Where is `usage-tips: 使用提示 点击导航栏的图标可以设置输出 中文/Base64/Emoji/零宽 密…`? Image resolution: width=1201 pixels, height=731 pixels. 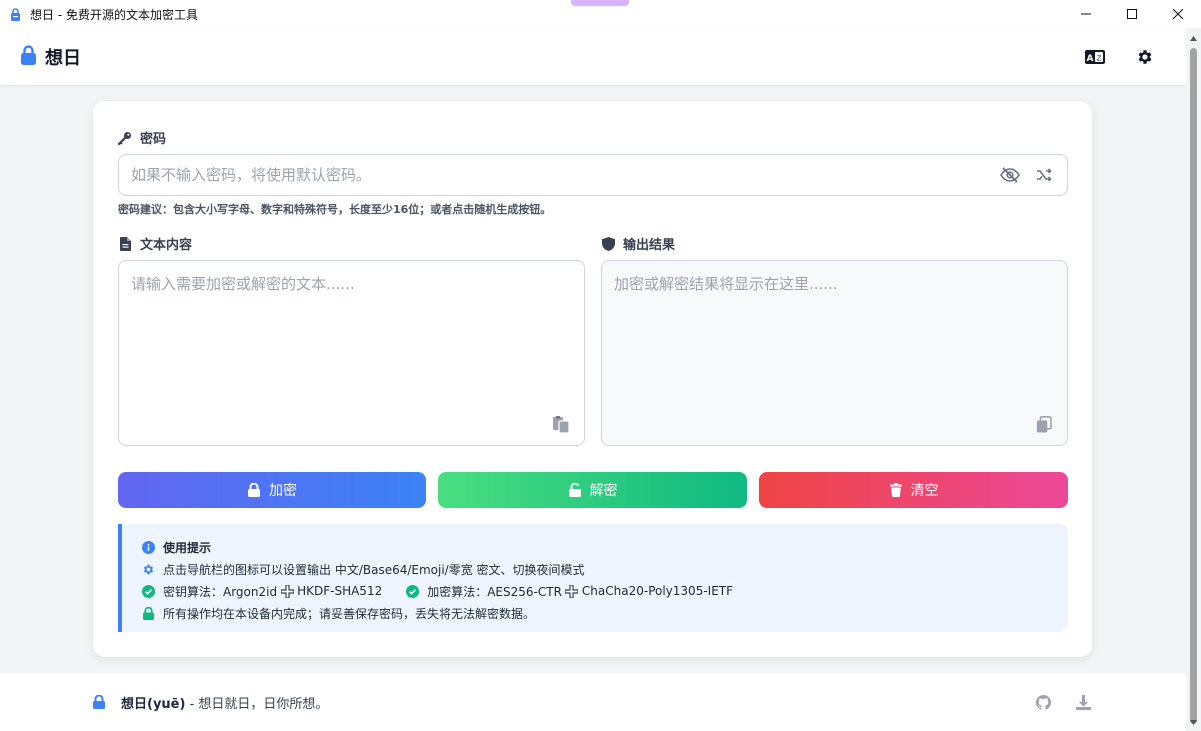 usage-tips: 使用提示 点击导航栏的图标可以设置输出 中文/Base64/Emoji/零宽 密… is located at coordinates (593, 578).